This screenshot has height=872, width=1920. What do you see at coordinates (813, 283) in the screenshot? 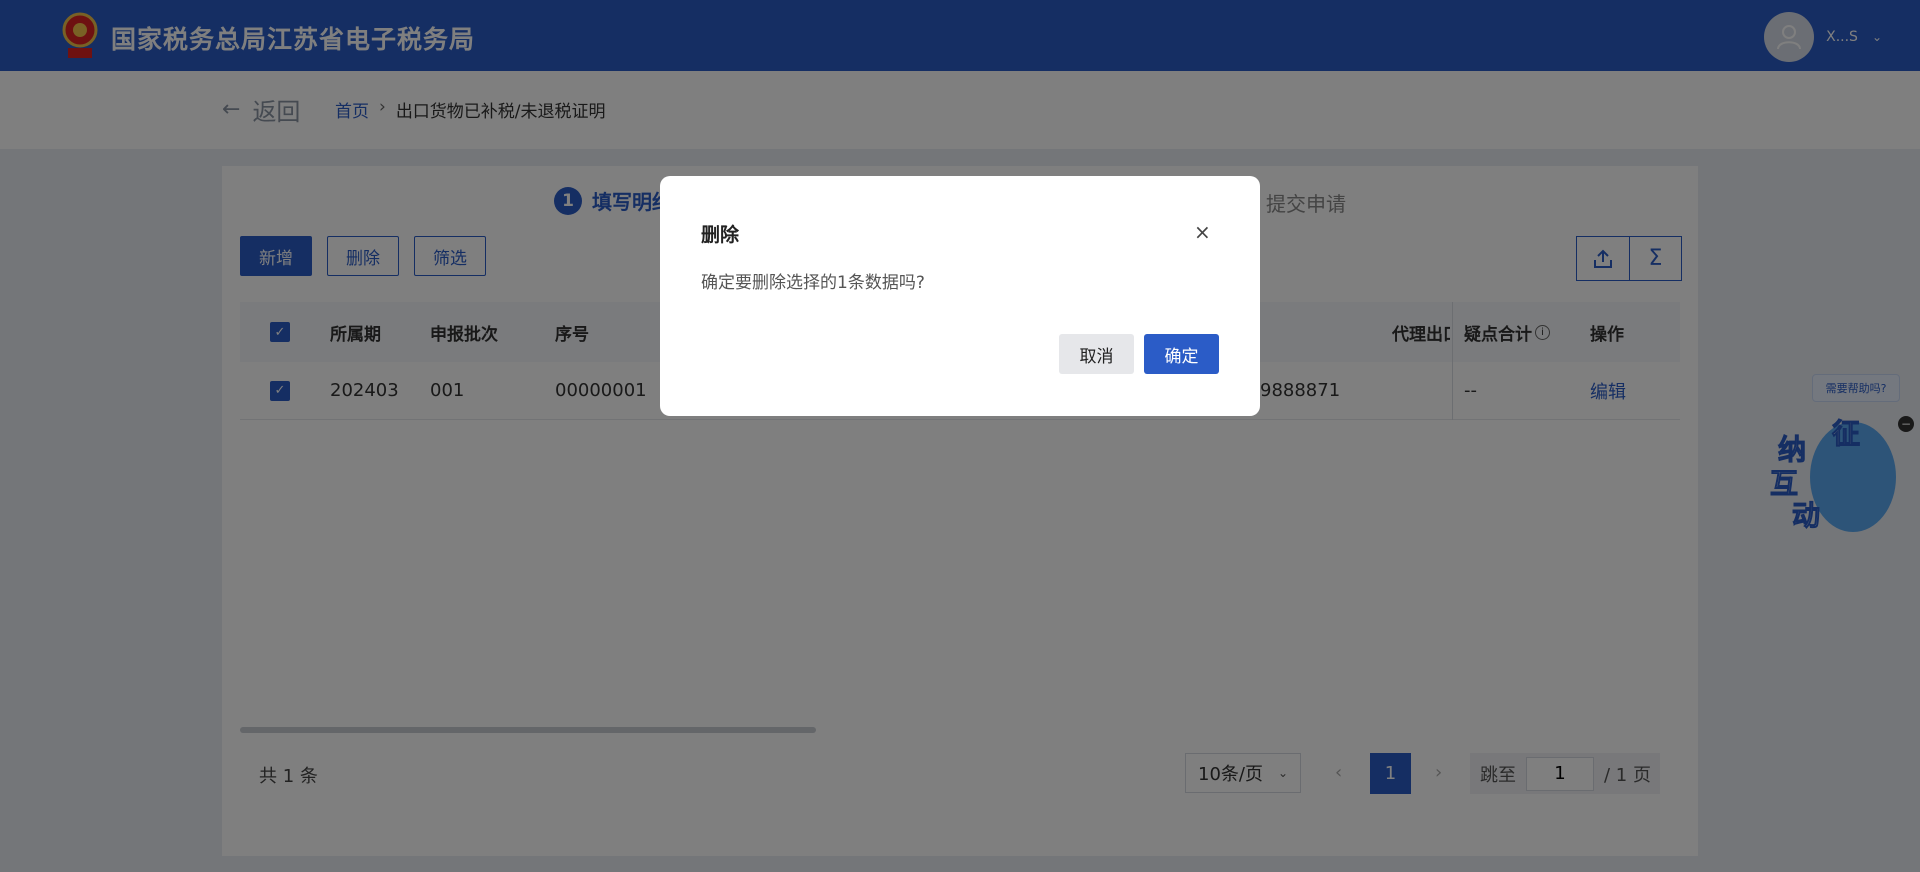
I see `dialog-message: 确定要删除选择的1条数据吗?` at bounding box center [813, 283].